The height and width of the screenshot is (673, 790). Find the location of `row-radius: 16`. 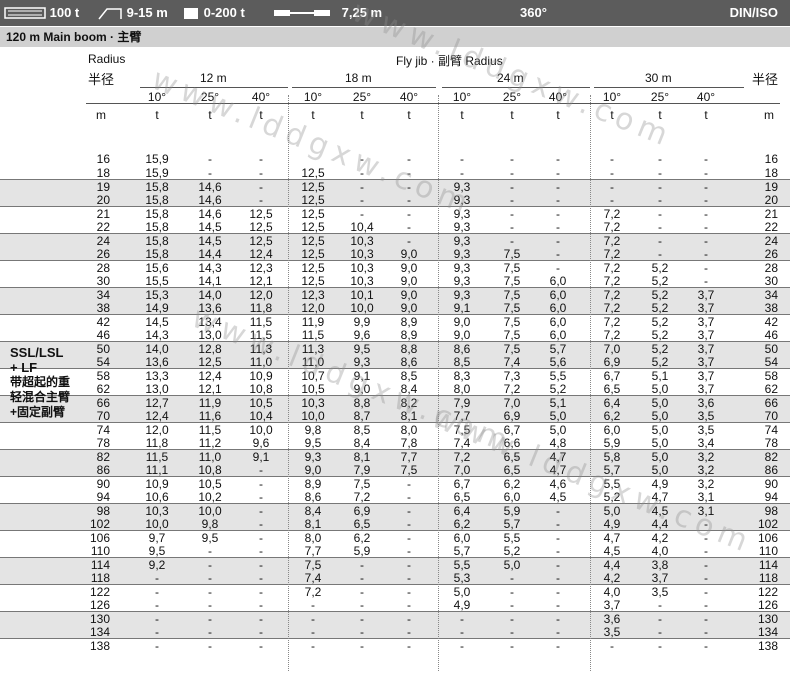

row-radius: 16 is located at coordinates (103, 159).